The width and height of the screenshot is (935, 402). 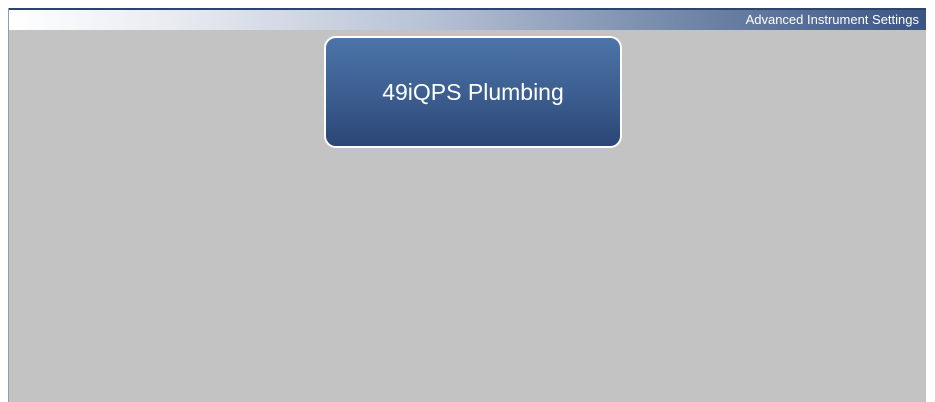 I want to click on menu-button-label: 49iQPS Plumbing, so click(x=473, y=92).